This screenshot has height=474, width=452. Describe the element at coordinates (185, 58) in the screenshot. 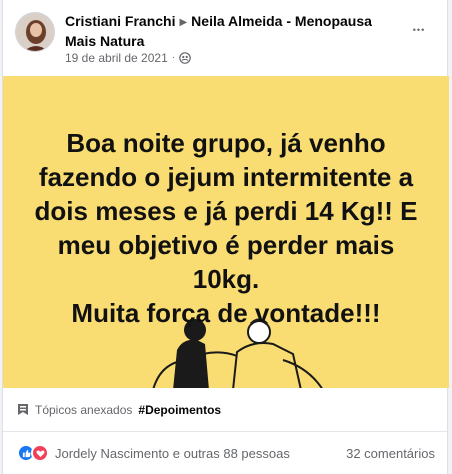

I see `group-members-icon` at that location.